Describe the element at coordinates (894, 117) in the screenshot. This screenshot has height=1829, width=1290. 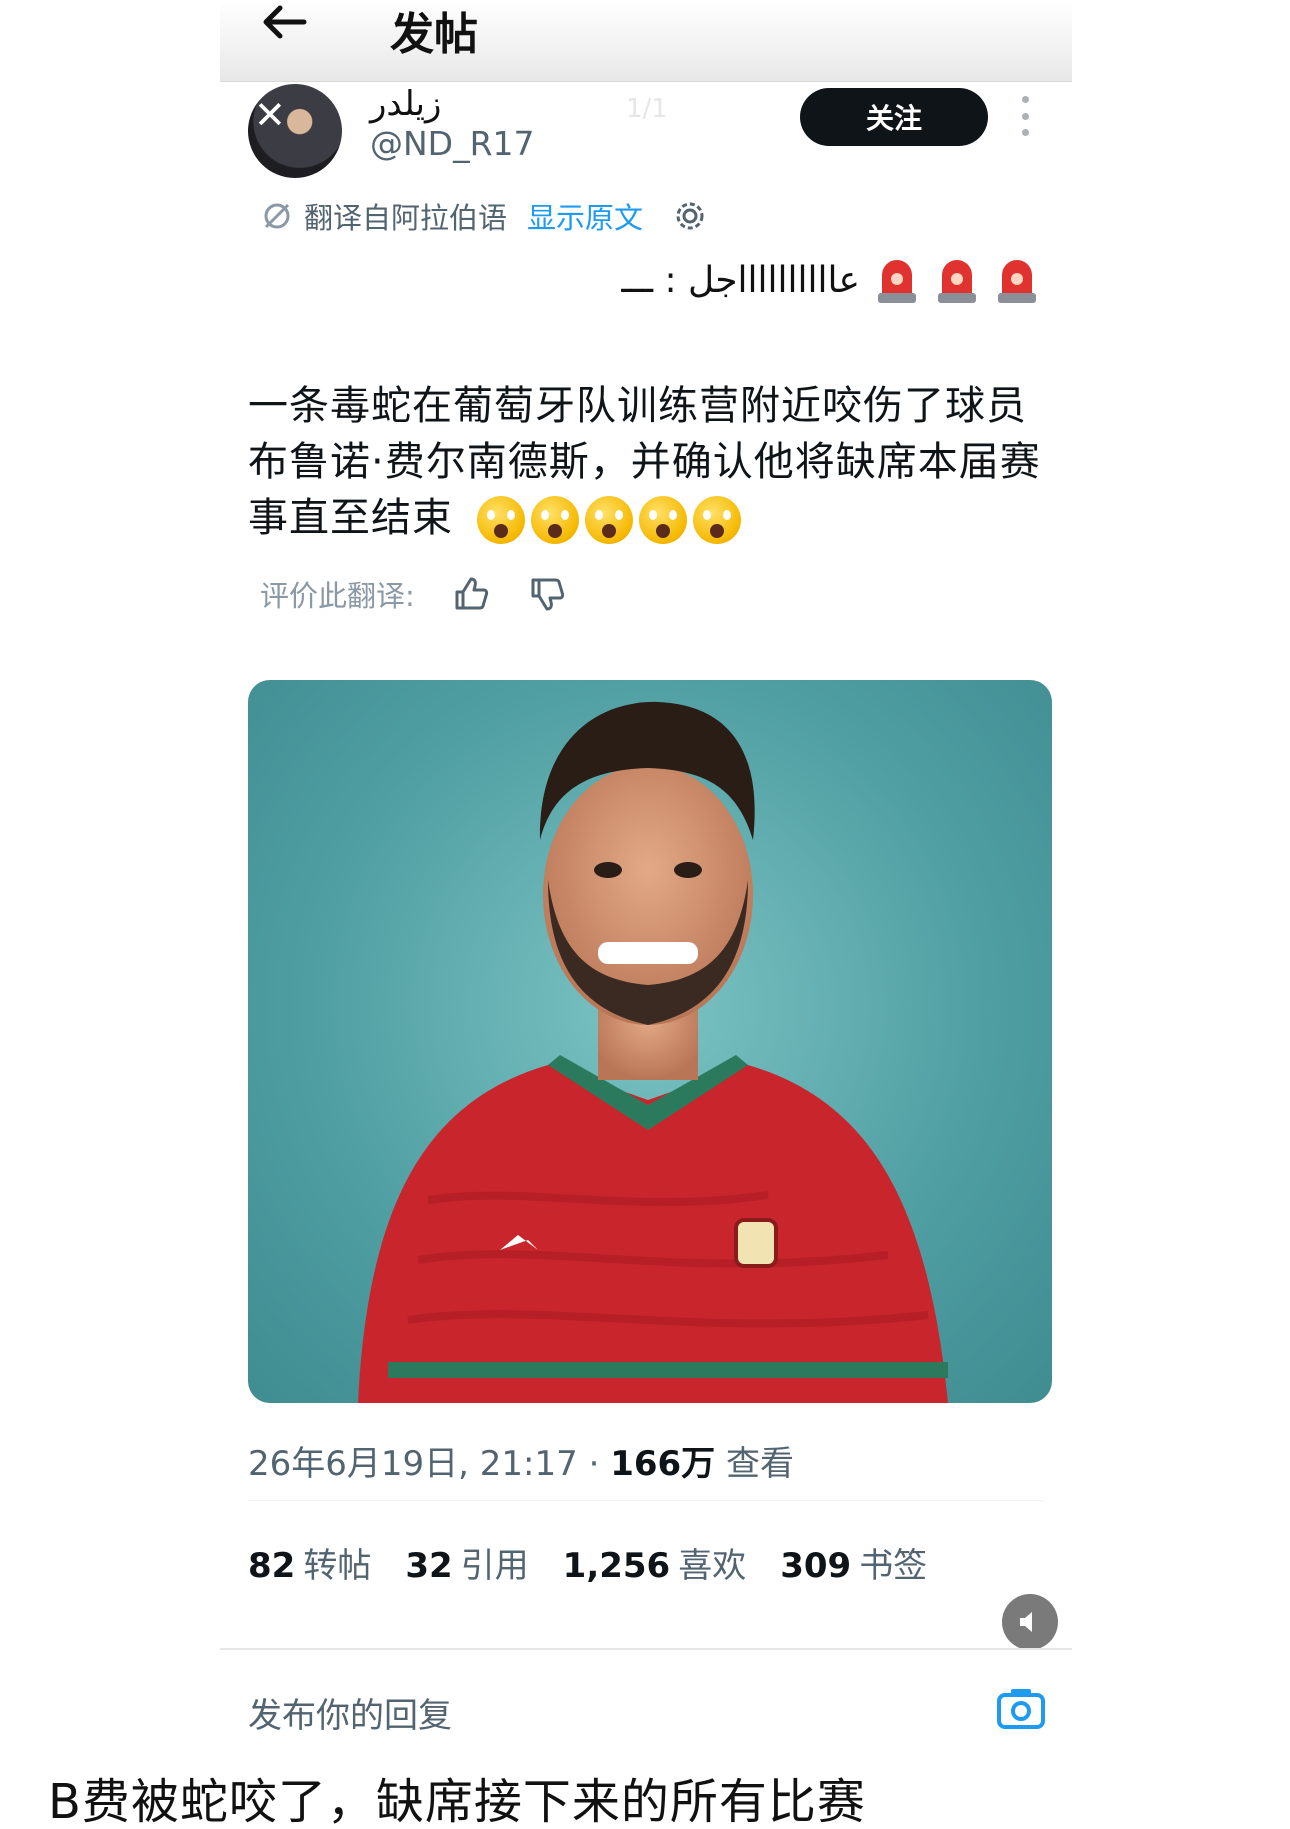
I see `follow-button: 关注` at that location.